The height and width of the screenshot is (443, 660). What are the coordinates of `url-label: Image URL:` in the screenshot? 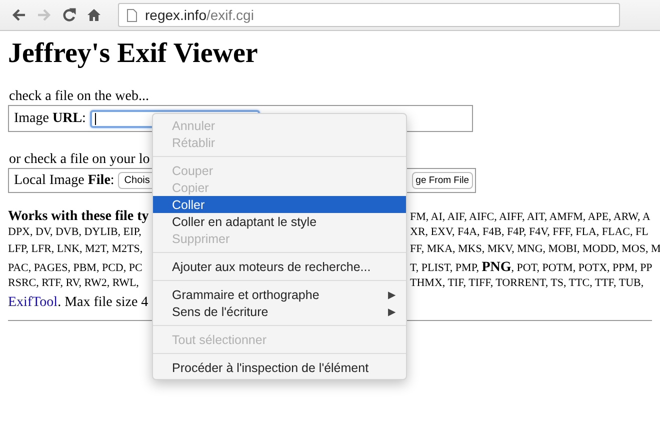 It's located at (50, 118).